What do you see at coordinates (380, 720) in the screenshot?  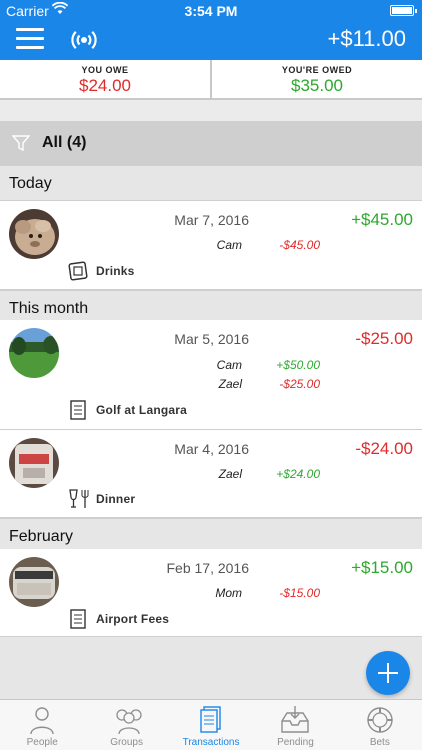 I see `chip-icon` at bounding box center [380, 720].